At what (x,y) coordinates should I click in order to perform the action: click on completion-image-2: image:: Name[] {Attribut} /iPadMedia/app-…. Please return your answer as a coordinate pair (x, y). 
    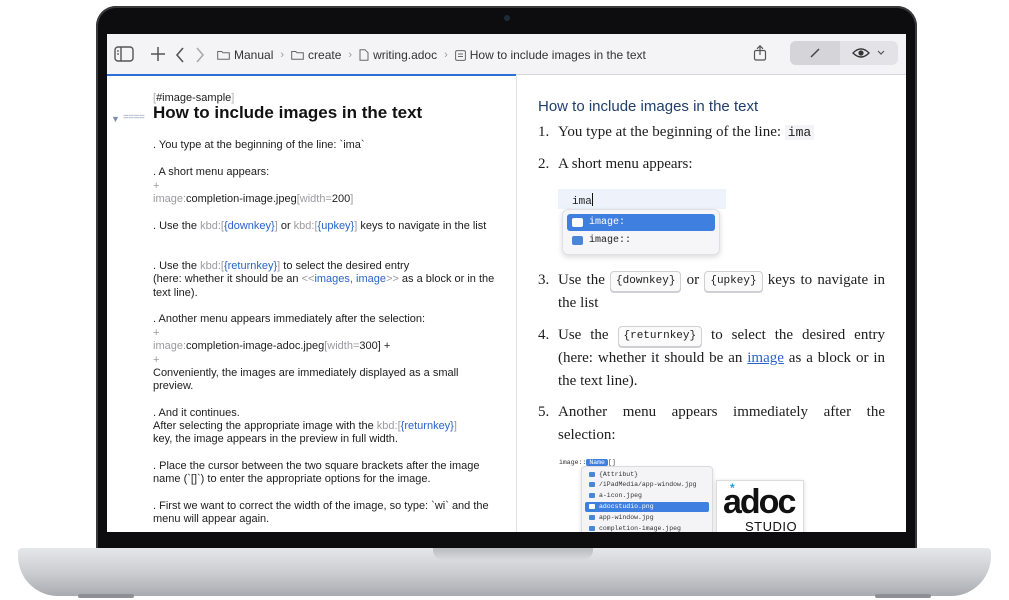
    Looking at the image, I should click on (684, 495).